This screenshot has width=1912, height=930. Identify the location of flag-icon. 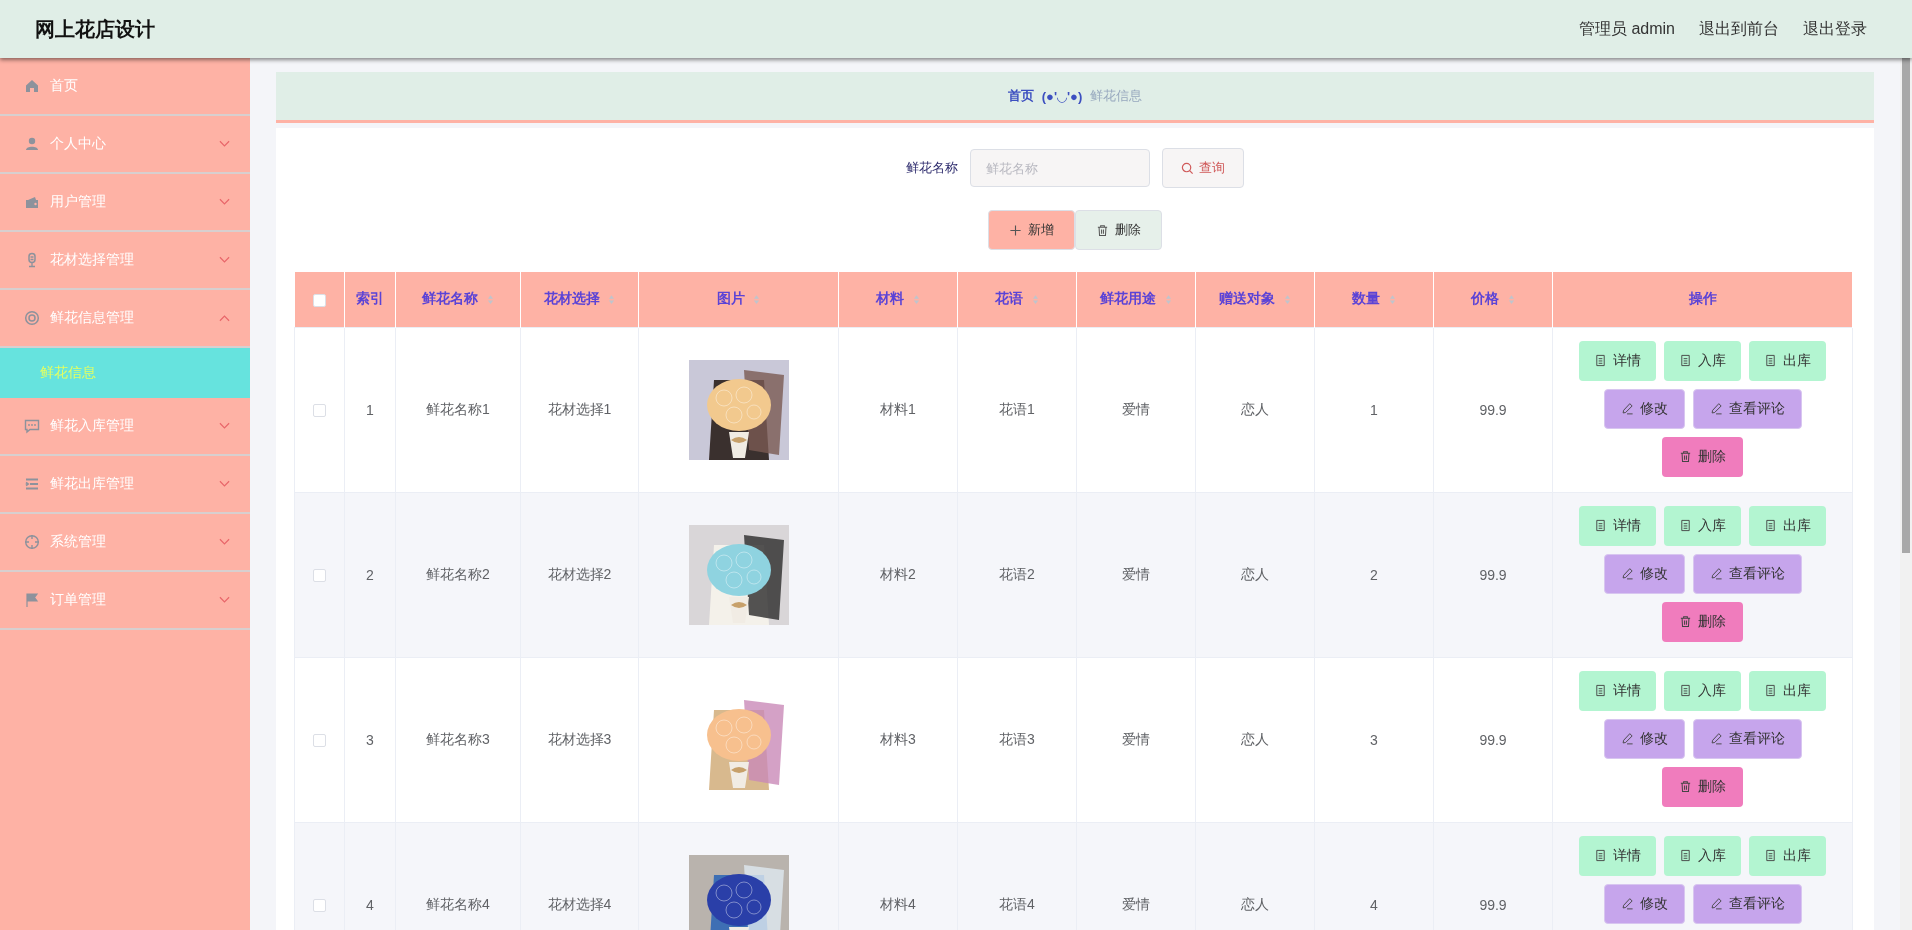
(32, 600).